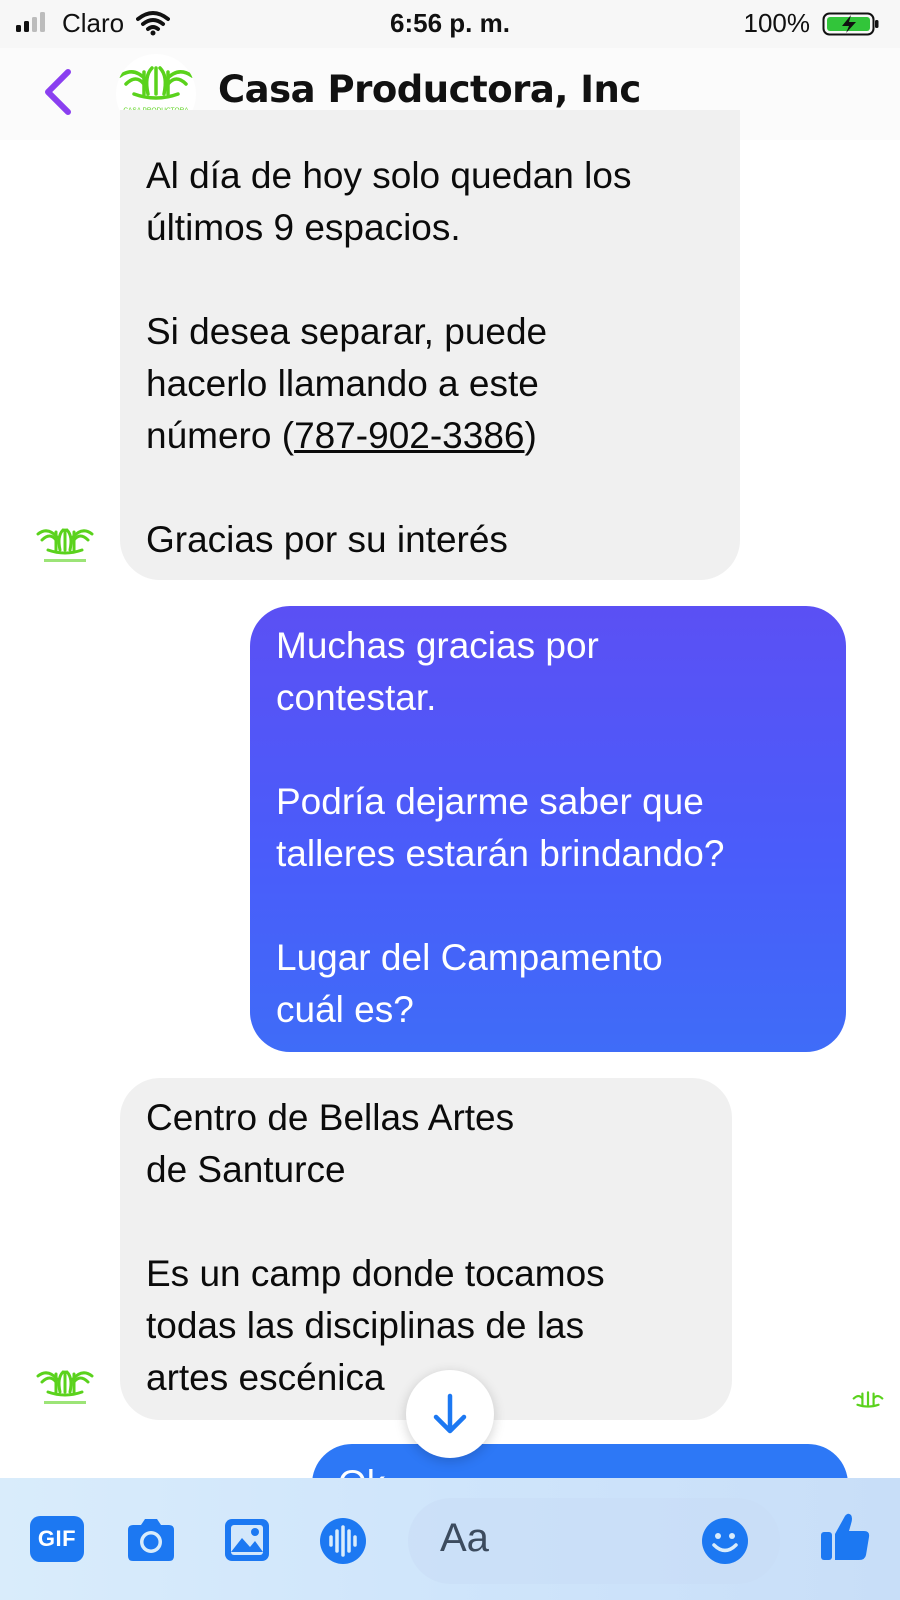 The width and height of the screenshot is (900, 1600). What do you see at coordinates (845, 1537) in the screenshot?
I see `thumbs-up-icon` at bounding box center [845, 1537].